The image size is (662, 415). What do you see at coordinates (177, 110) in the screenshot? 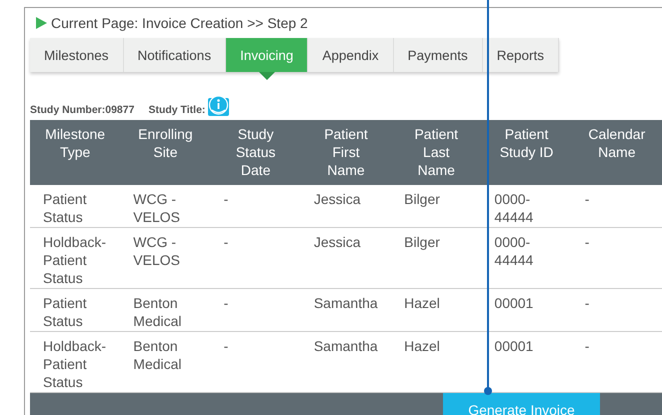
I see `study-title-label: Study Title:` at bounding box center [177, 110].